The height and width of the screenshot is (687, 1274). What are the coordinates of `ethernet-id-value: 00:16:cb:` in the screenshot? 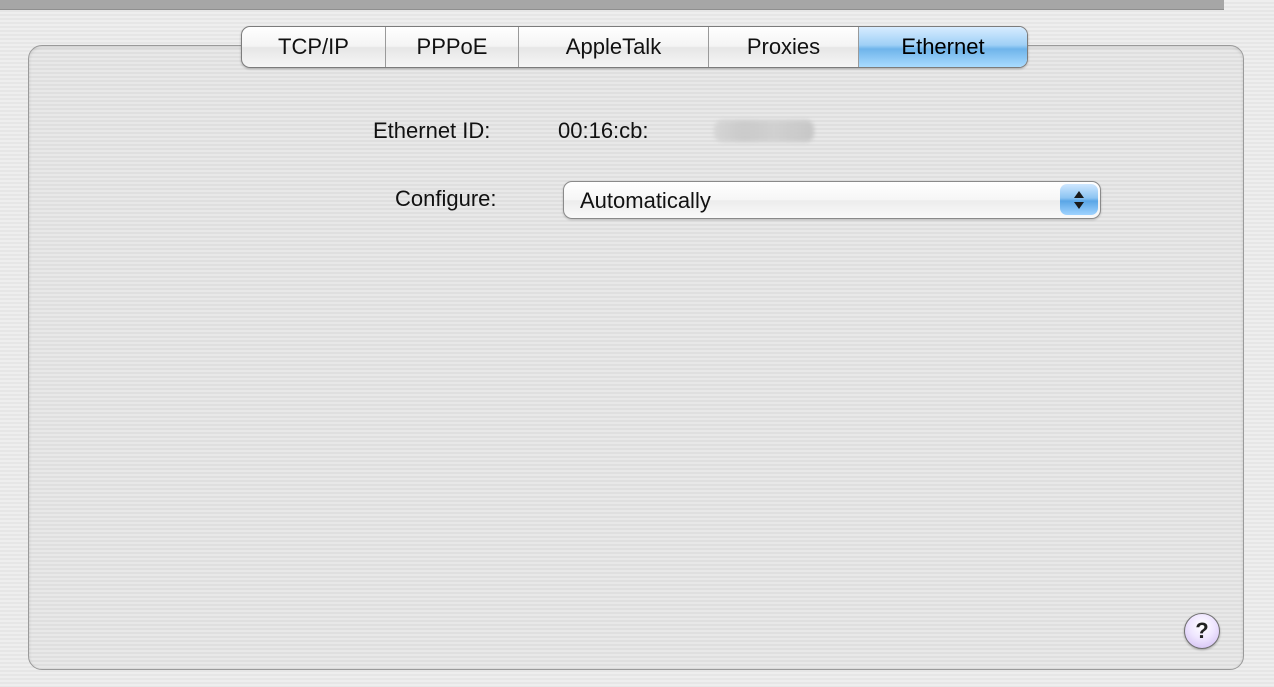 It's located at (603, 130).